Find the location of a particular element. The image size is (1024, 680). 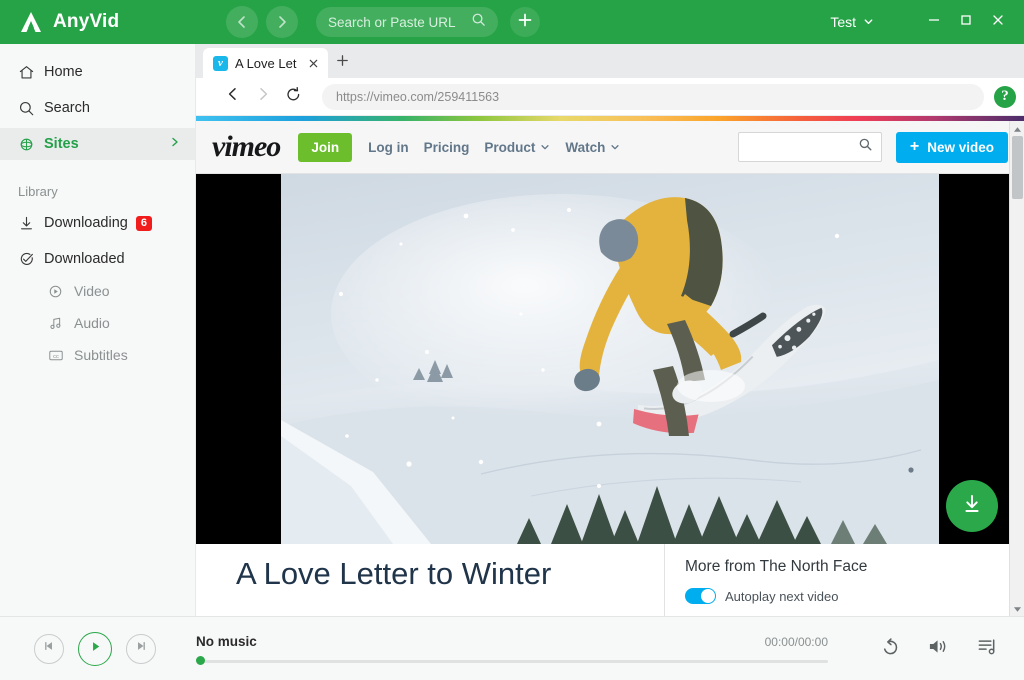

maximize-button is located at coordinates (966, 22).